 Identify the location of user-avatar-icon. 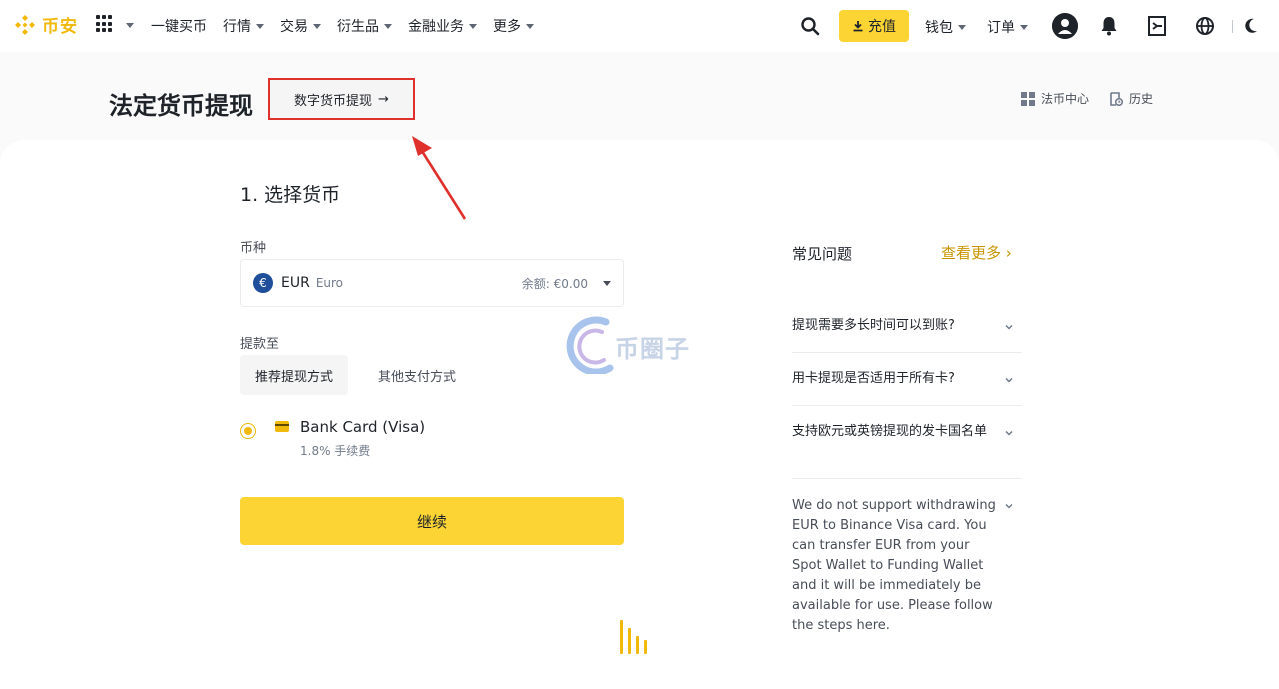
(1065, 26).